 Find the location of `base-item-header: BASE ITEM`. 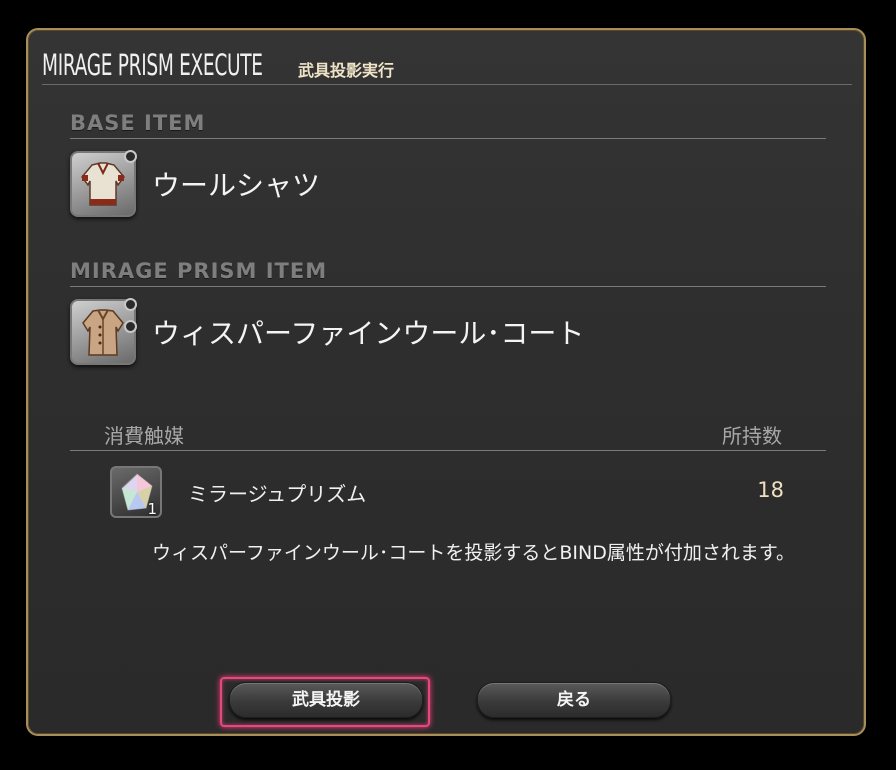

base-item-header: BASE ITEM is located at coordinates (448, 124).